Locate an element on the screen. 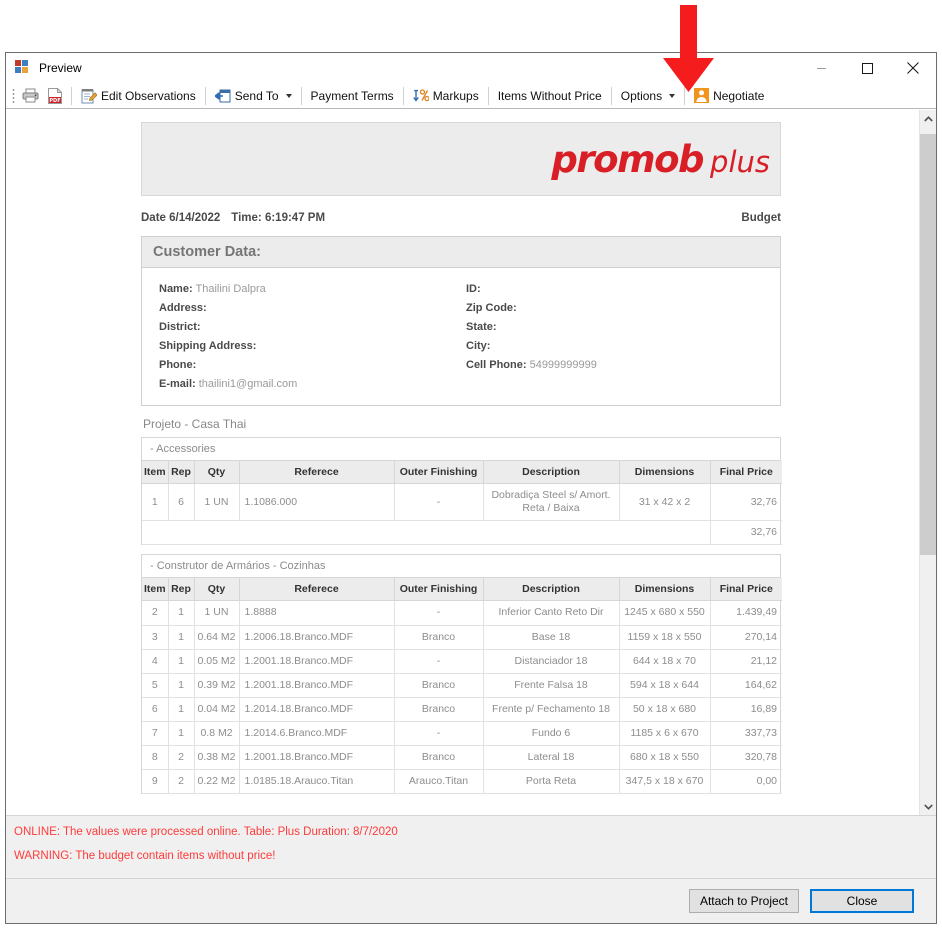  attach-to-project-button: Attach to Project is located at coordinates (743, 901).